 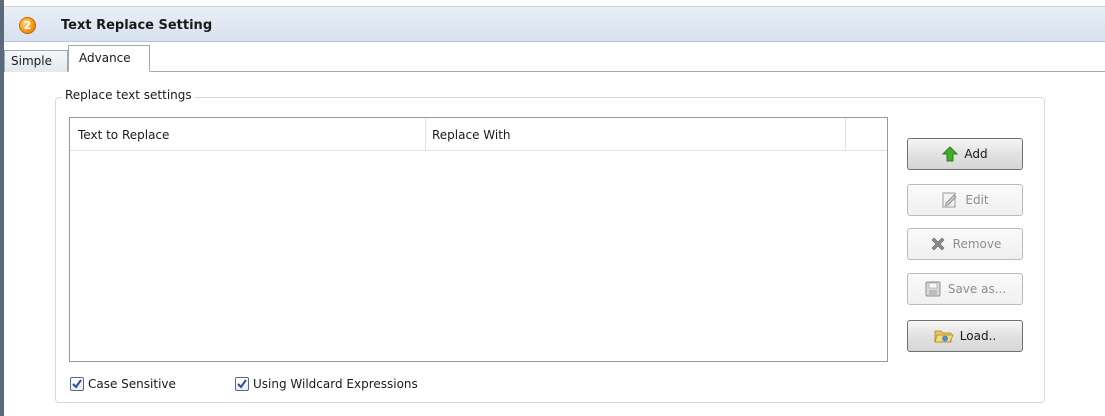 What do you see at coordinates (248, 134) in the screenshot?
I see `column-header-text-to-replace: Text to Replace` at bounding box center [248, 134].